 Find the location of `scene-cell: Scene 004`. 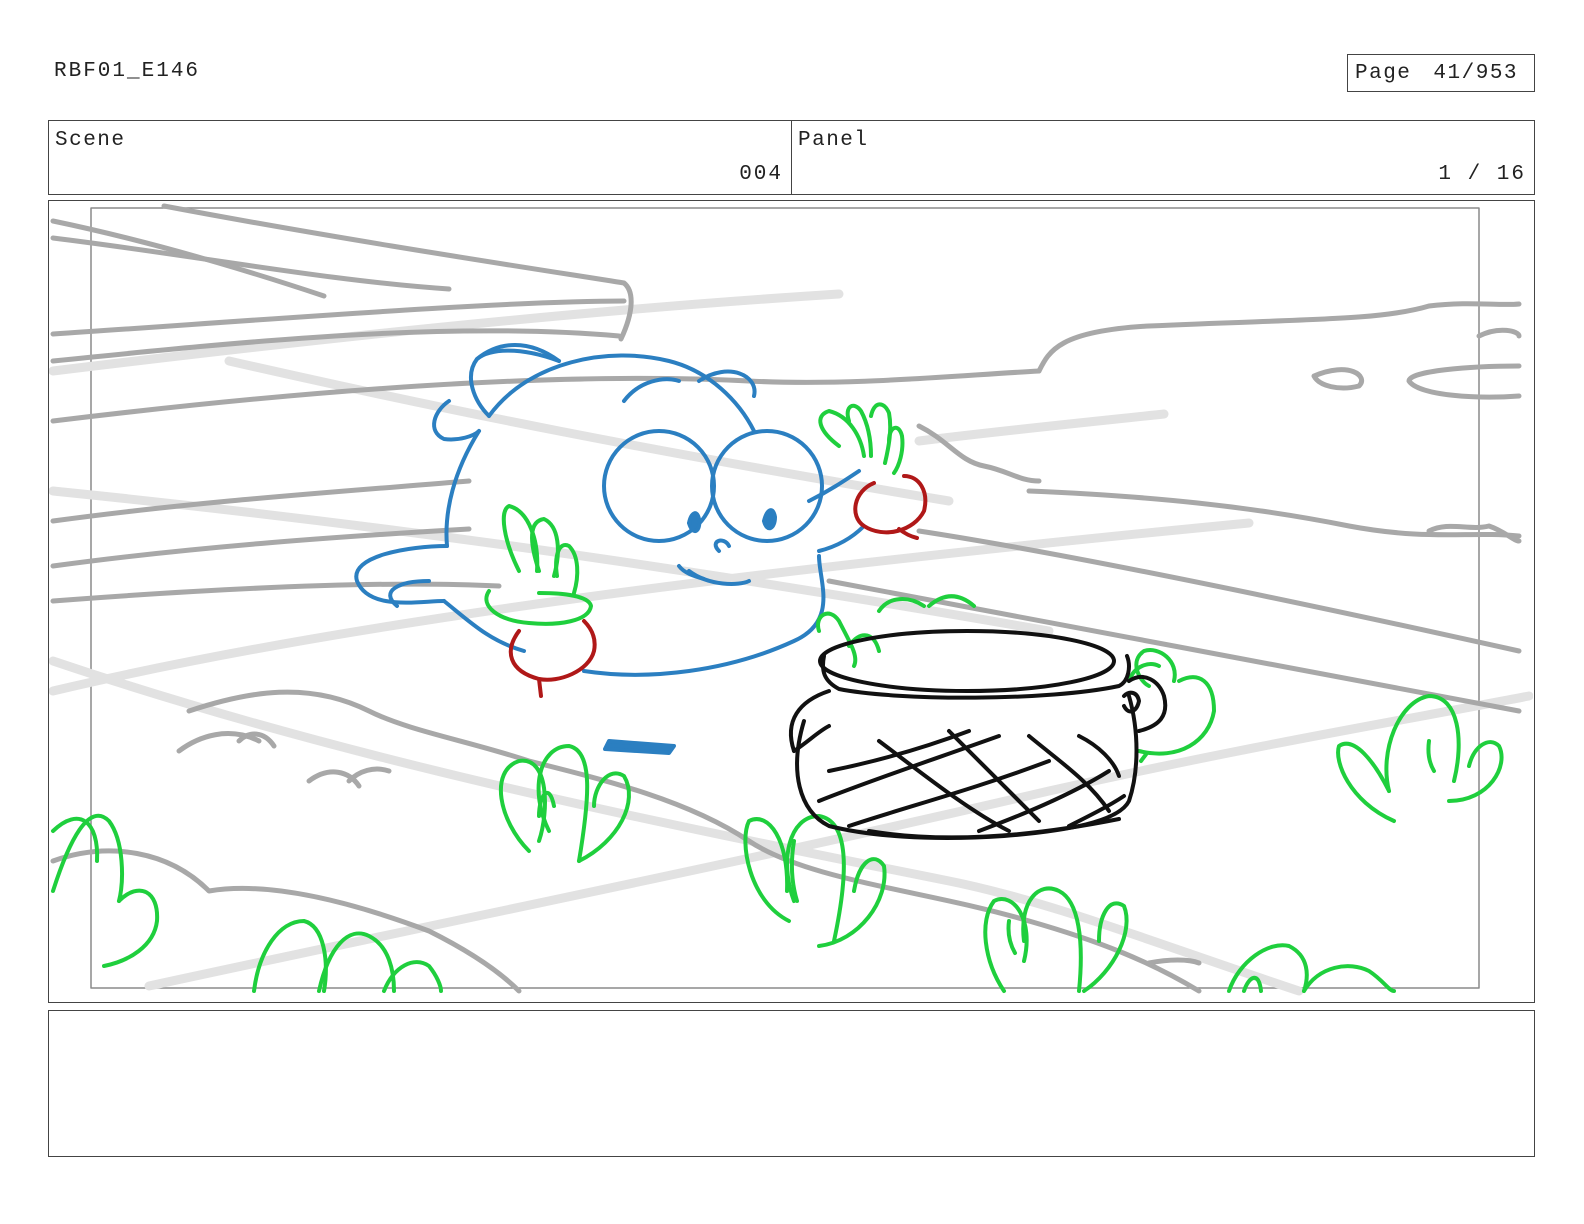

scene-cell: Scene 004 is located at coordinates (420, 157).